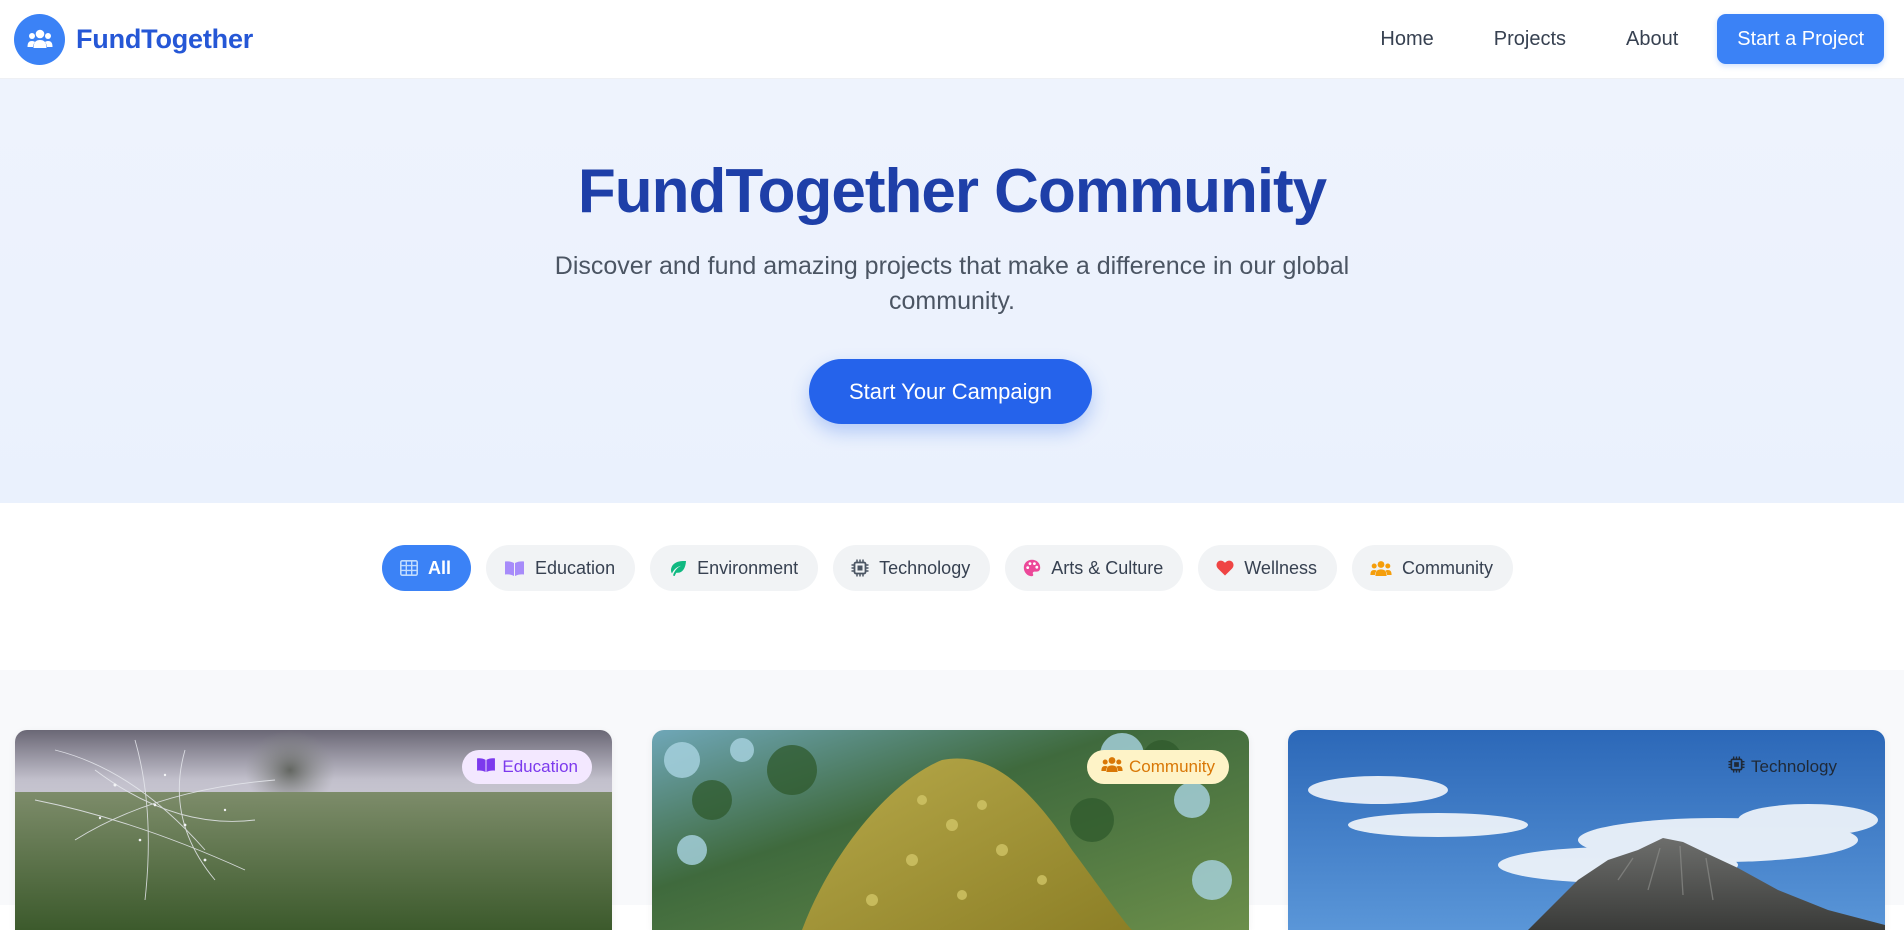 This screenshot has height=930, width=1904. Describe the element at coordinates (427, 568) in the screenshot. I see `filter-chip-all: All` at that location.